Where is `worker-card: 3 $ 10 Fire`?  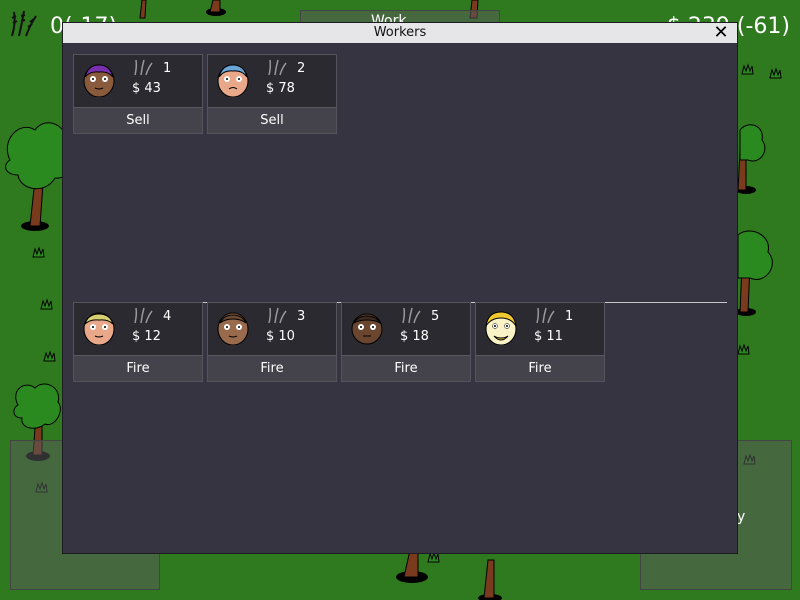 worker-card: 3 $ 10 Fire is located at coordinates (272, 342).